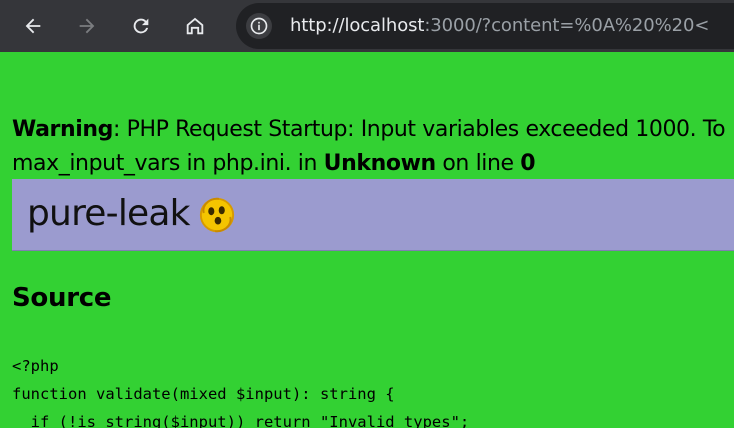 The image size is (734, 428). Describe the element at coordinates (380, 163) in the screenshot. I see `warning-location: Unknown` at that location.